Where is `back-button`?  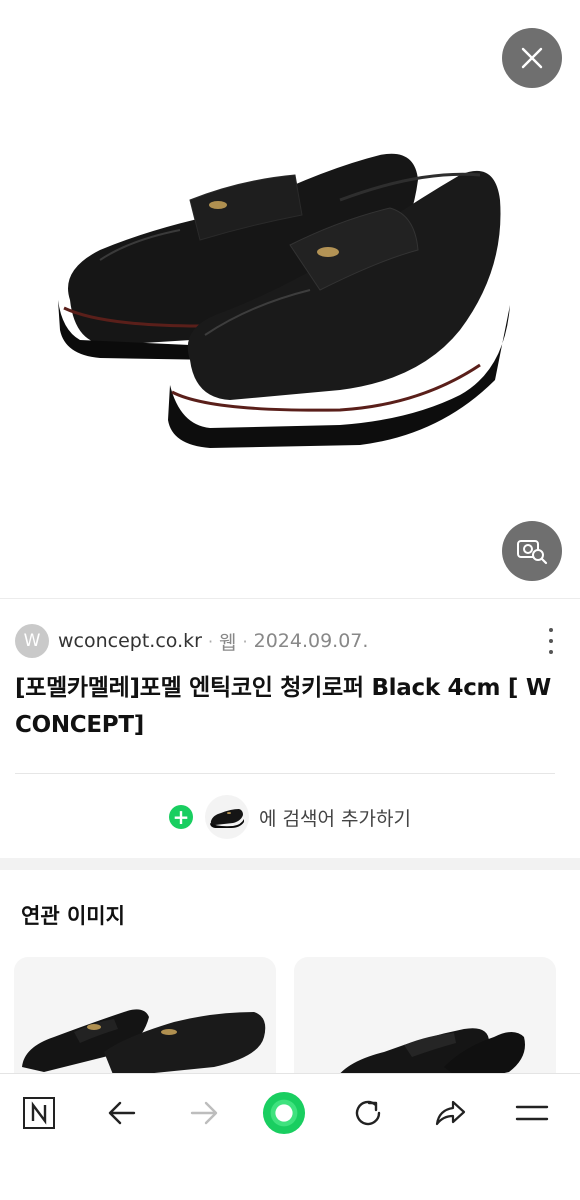
back-button is located at coordinates (122, 1113).